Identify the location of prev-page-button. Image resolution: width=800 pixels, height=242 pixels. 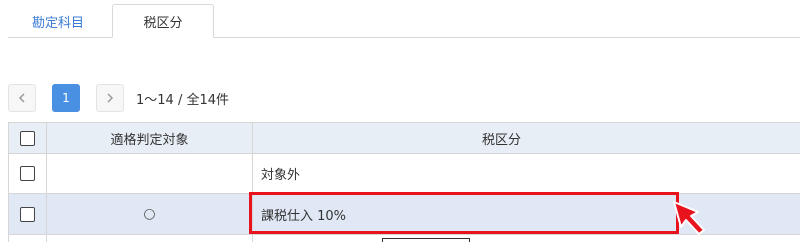
(22, 98).